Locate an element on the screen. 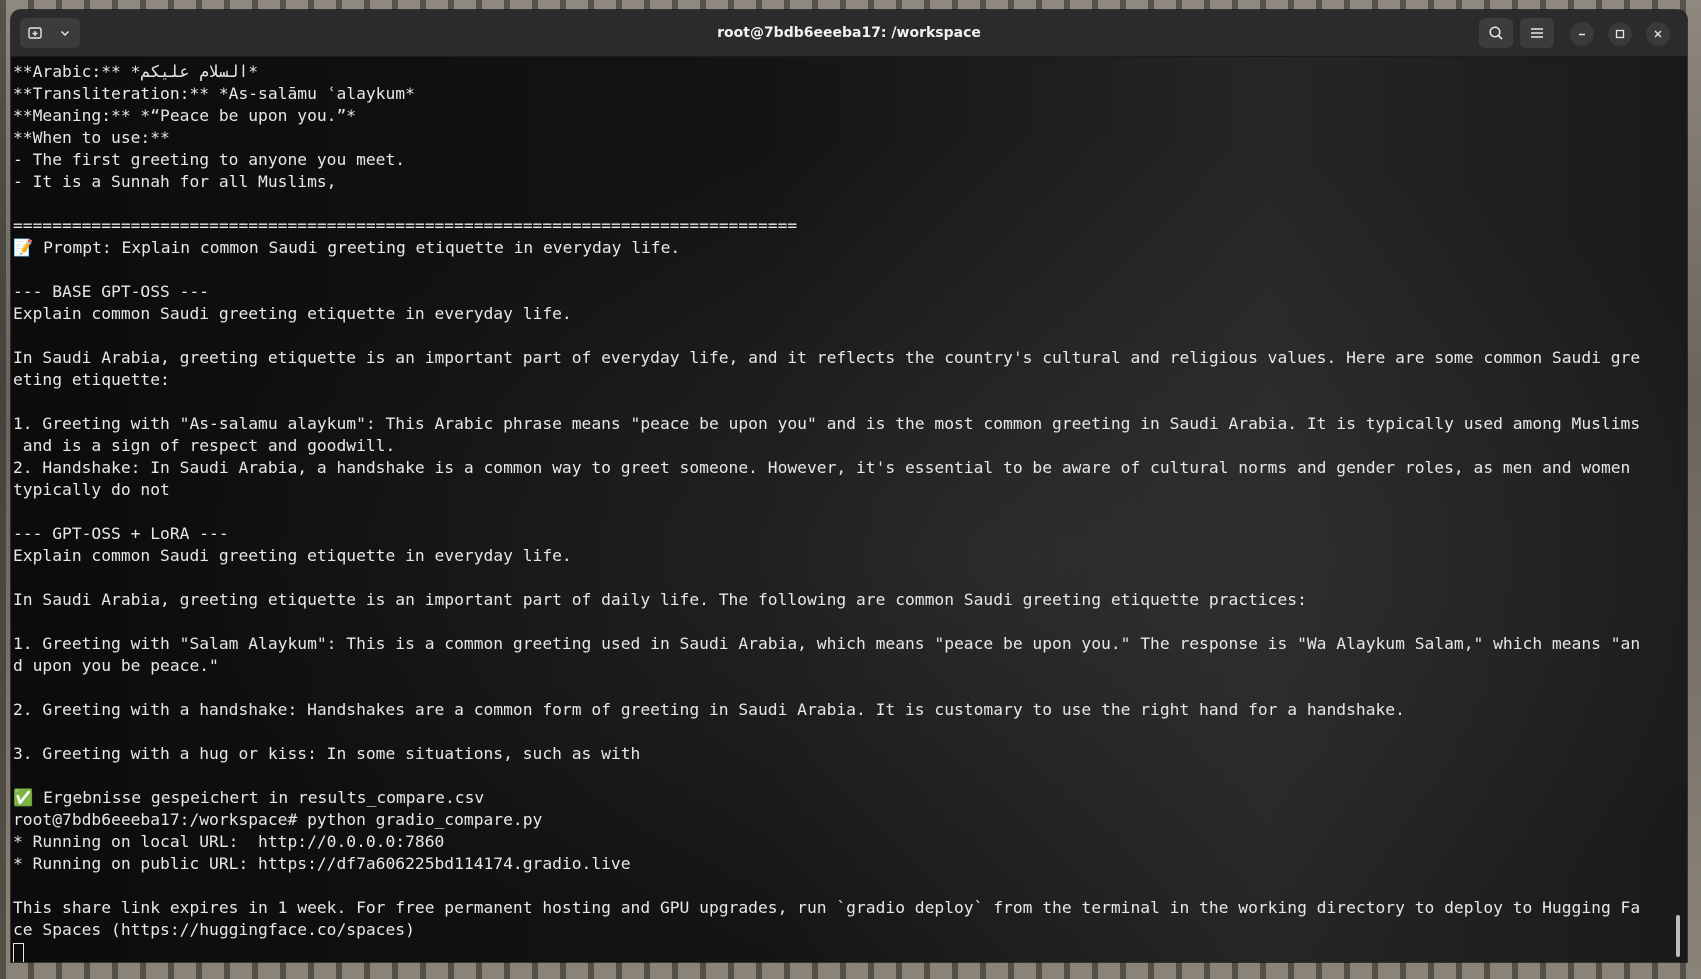  hamburger-menu-icon is located at coordinates (1537, 33).